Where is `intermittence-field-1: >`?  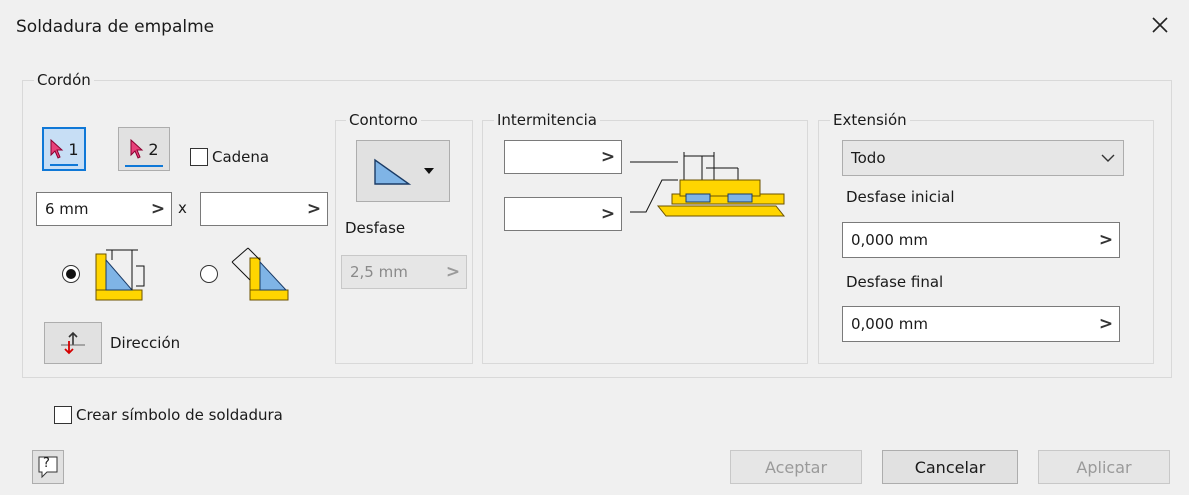 intermittence-field-1: > is located at coordinates (563, 157).